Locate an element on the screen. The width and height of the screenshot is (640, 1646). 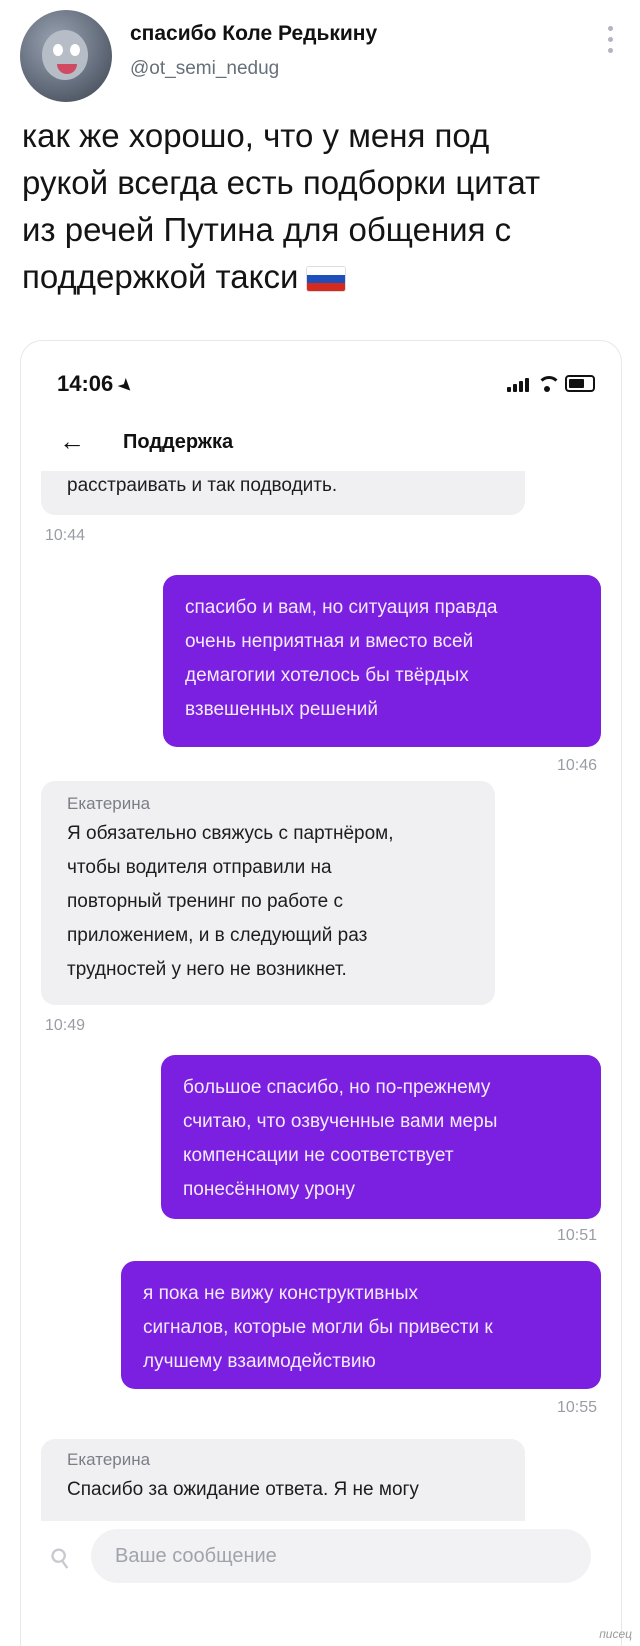
tweet-text-line: поддержкой такси is located at coordinates (322, 276).